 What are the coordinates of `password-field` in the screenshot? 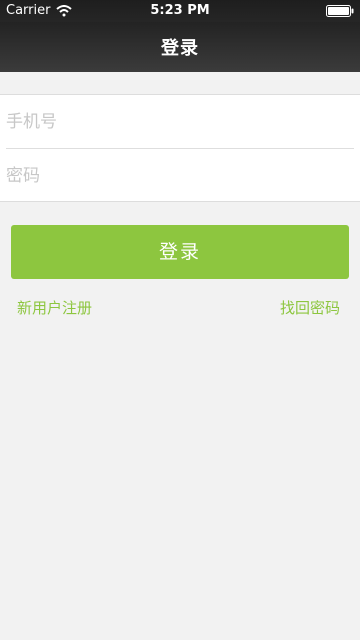 It's located at (180, 175).